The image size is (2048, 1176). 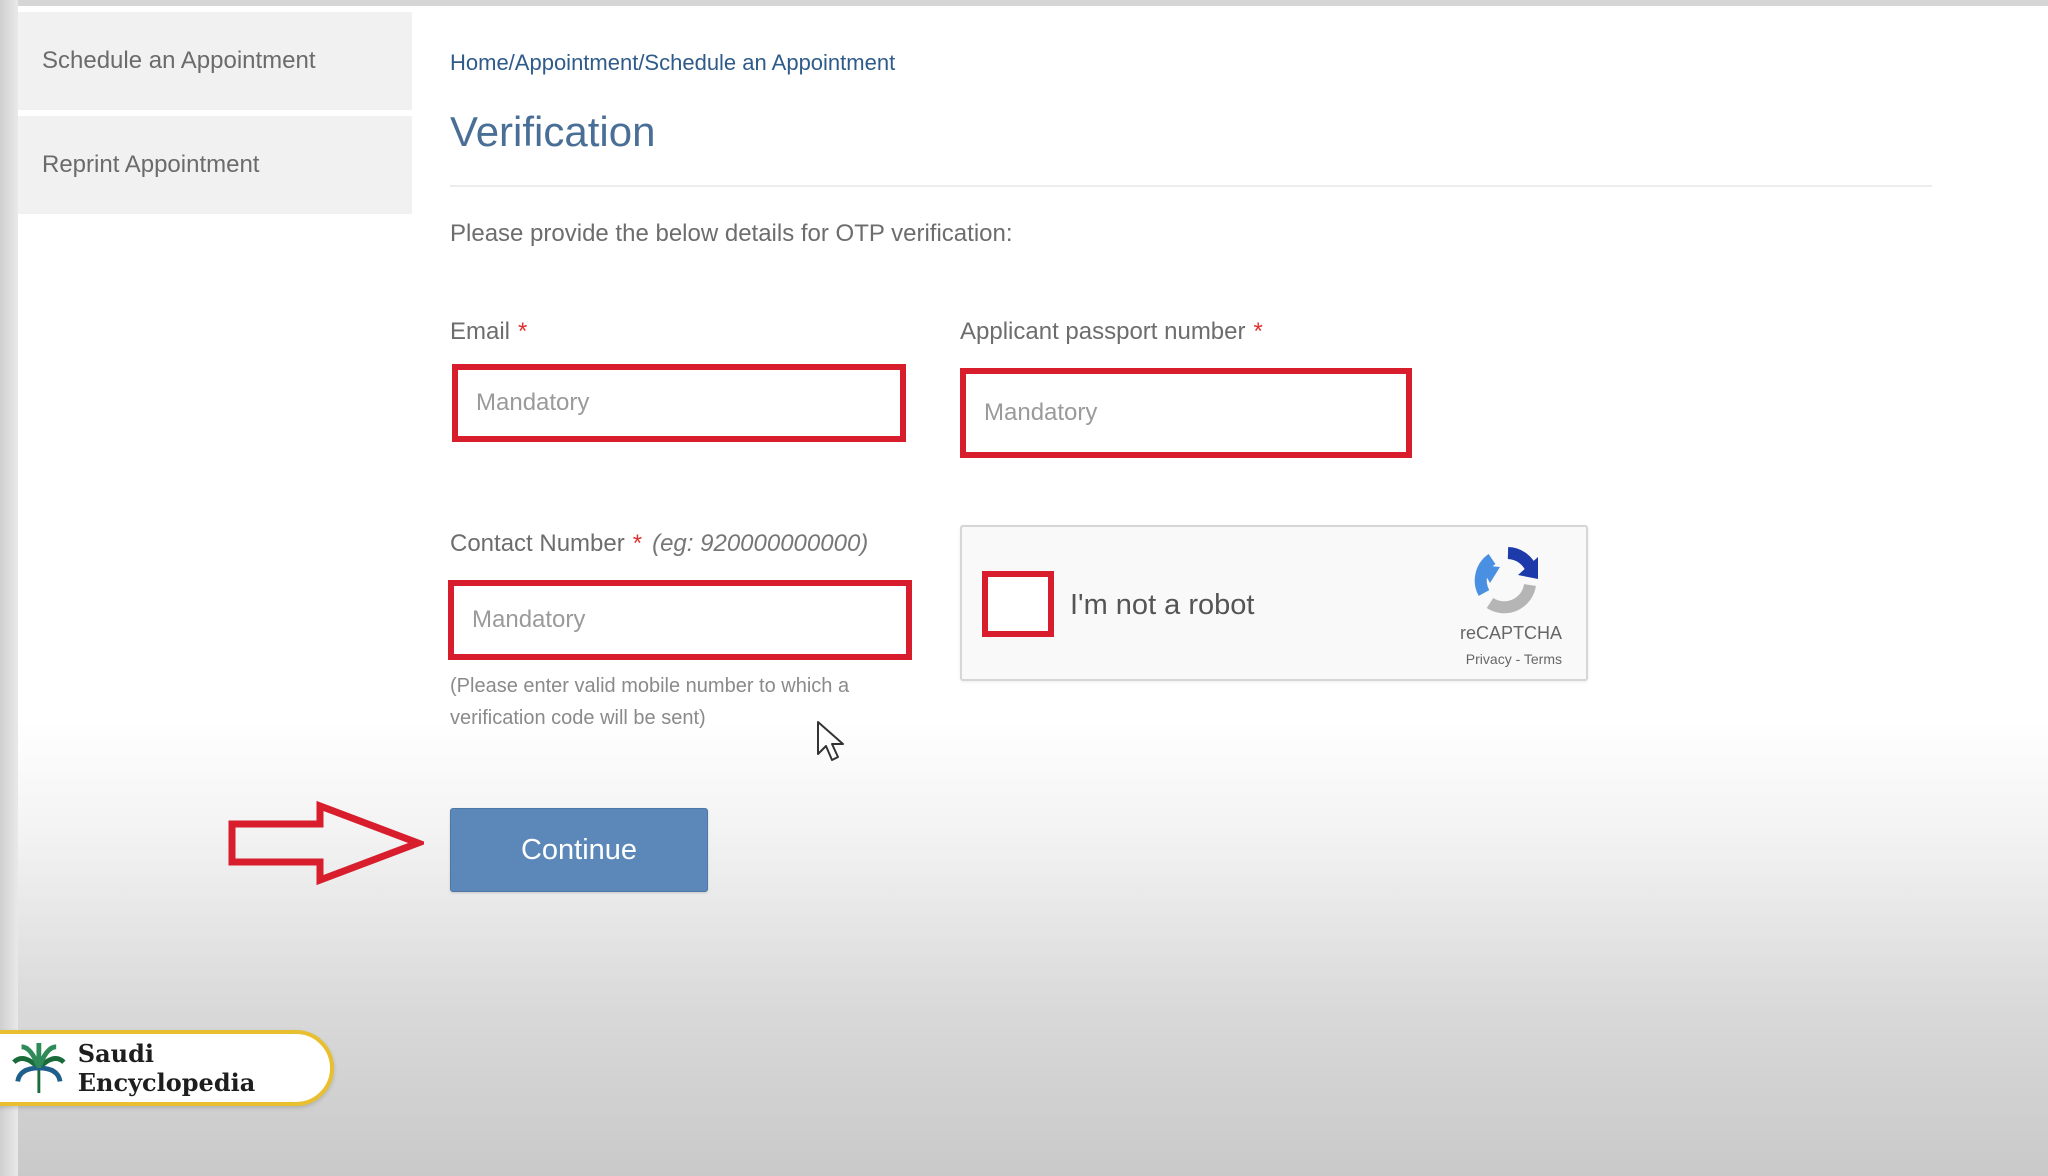 I want to click on sidebar-item-label: Schedule an Appointment, so click(x=179, y=60).